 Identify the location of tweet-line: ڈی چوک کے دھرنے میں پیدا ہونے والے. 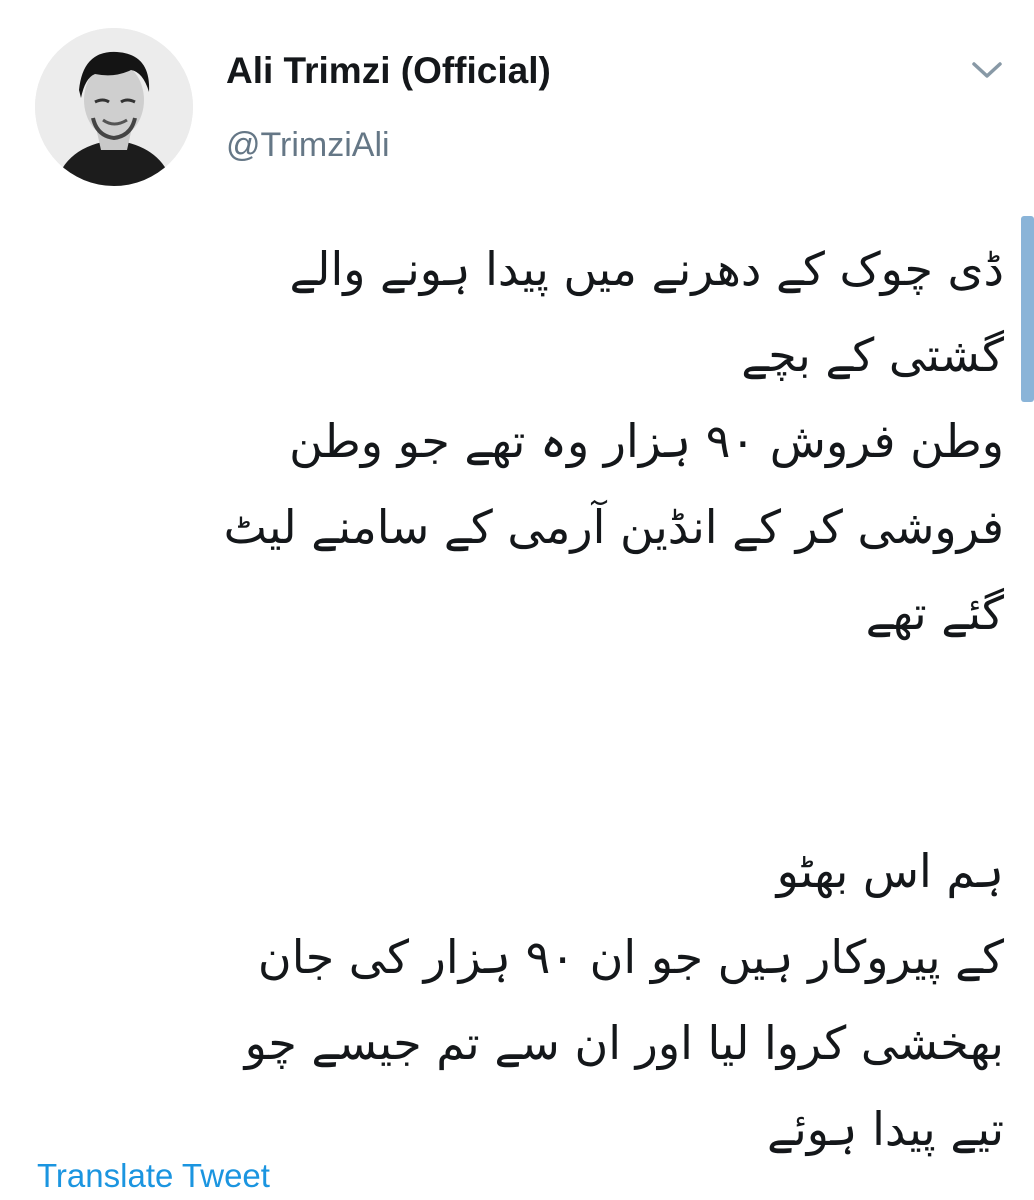
(646, 269).